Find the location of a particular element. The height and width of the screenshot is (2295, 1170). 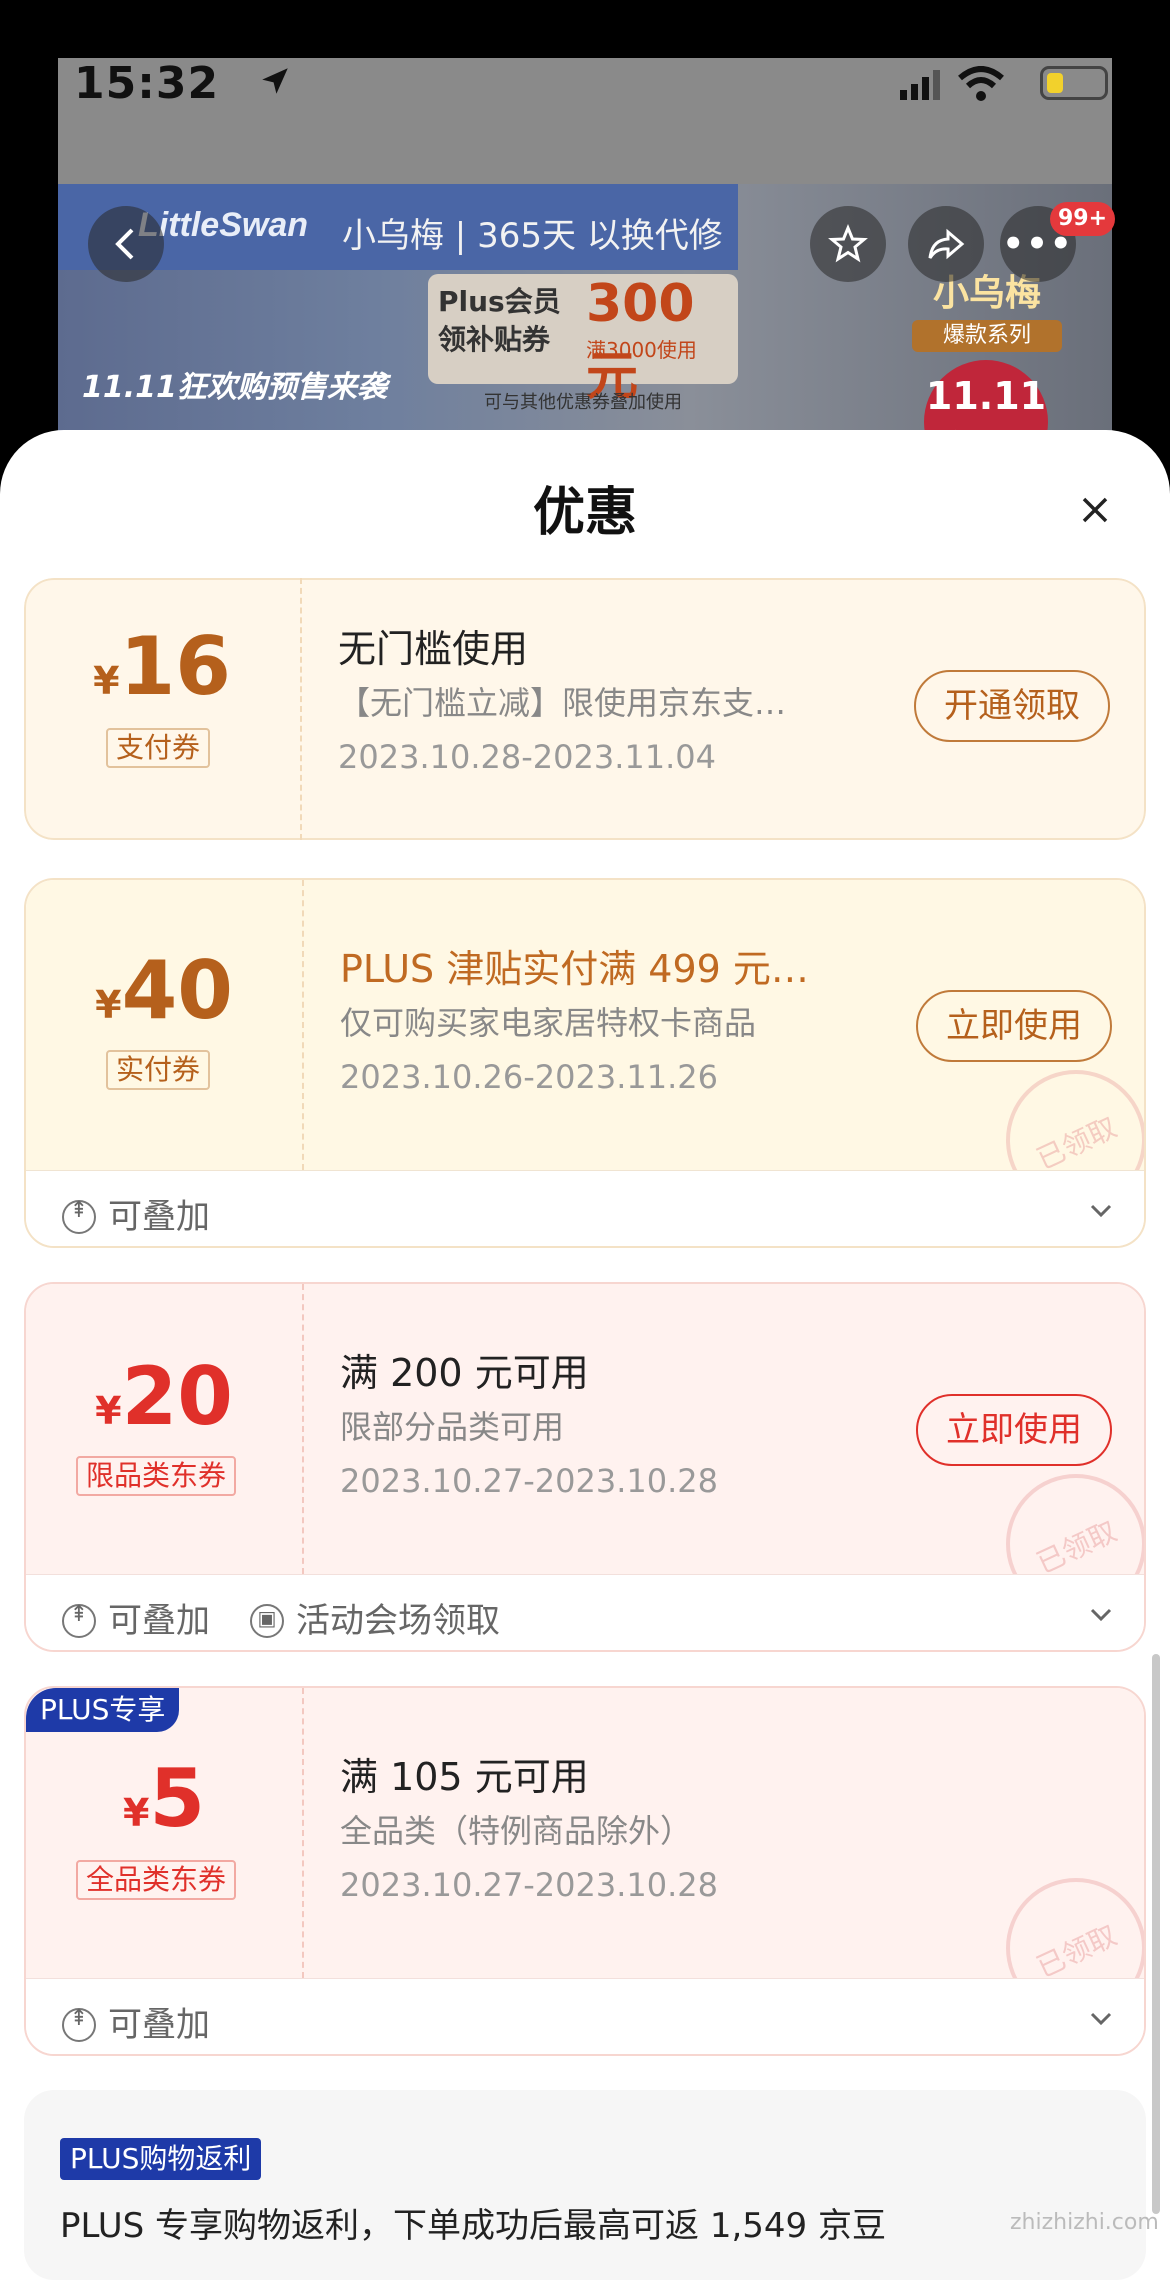

promo-condition: 满3000使用 is located at coordinates (641, 350).